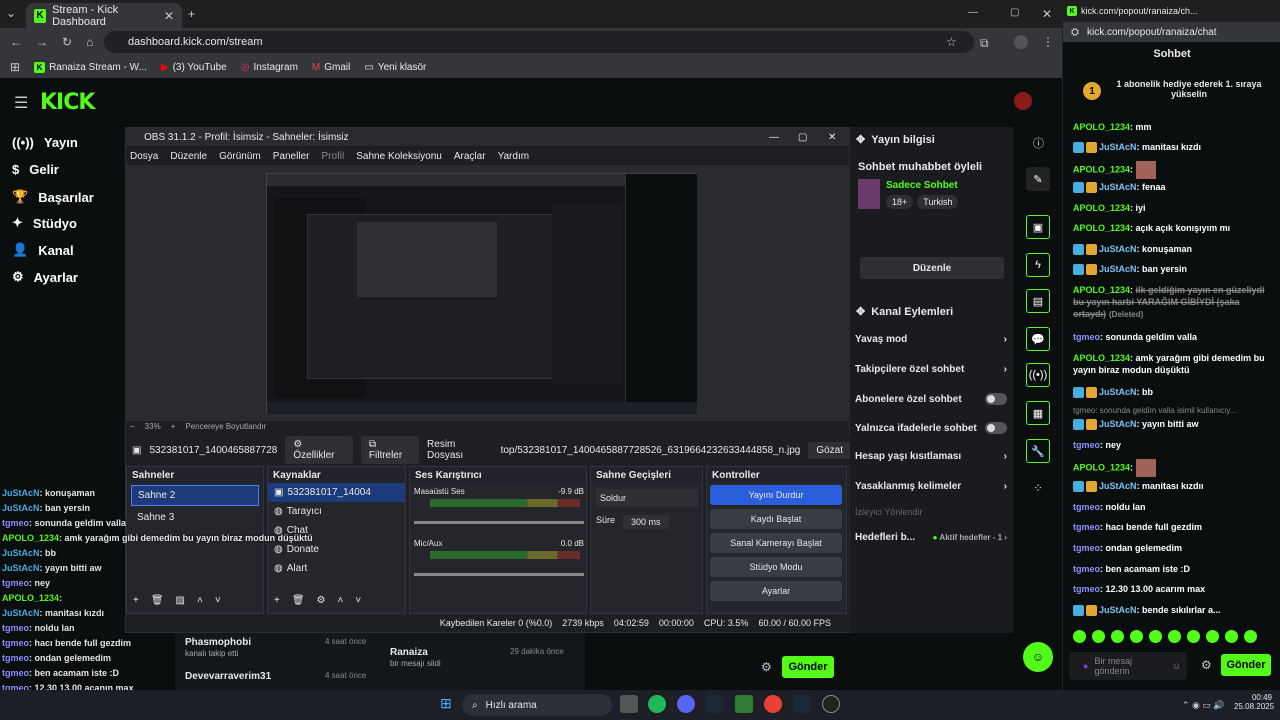  What do you see at coordinates (1075, 32) in the screenshot?
I see `site-info-icon: ⛭` at bounding box center [1075, 32].